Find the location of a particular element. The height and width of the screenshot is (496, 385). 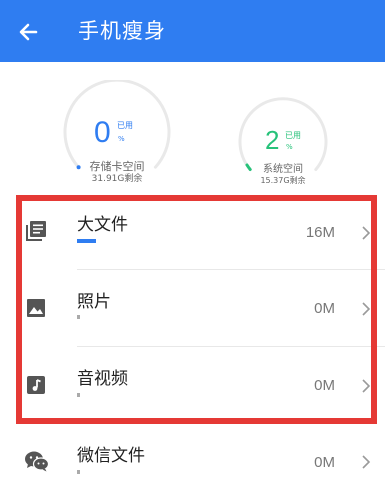

system-free-space: 15.37G剩余 is located at coordinates (283, 180).